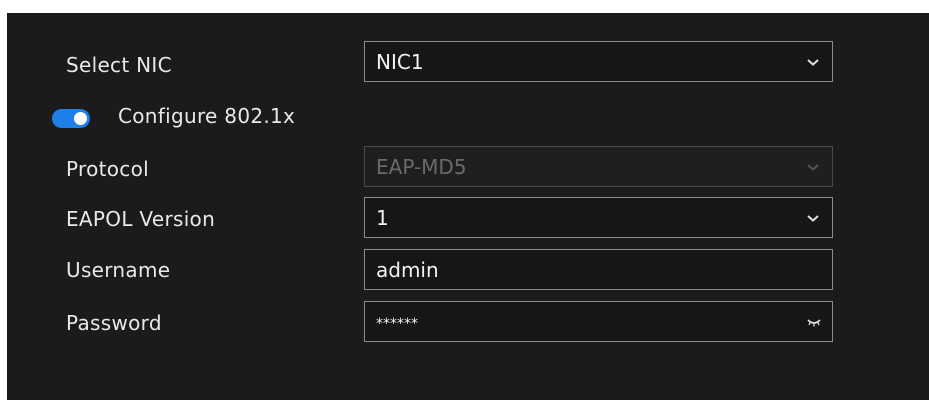 The height and width of the screenshot is (400, 929). Describe the element at coordinates (598, 321) in the screenshot. I see `password-input: ******` at that location.